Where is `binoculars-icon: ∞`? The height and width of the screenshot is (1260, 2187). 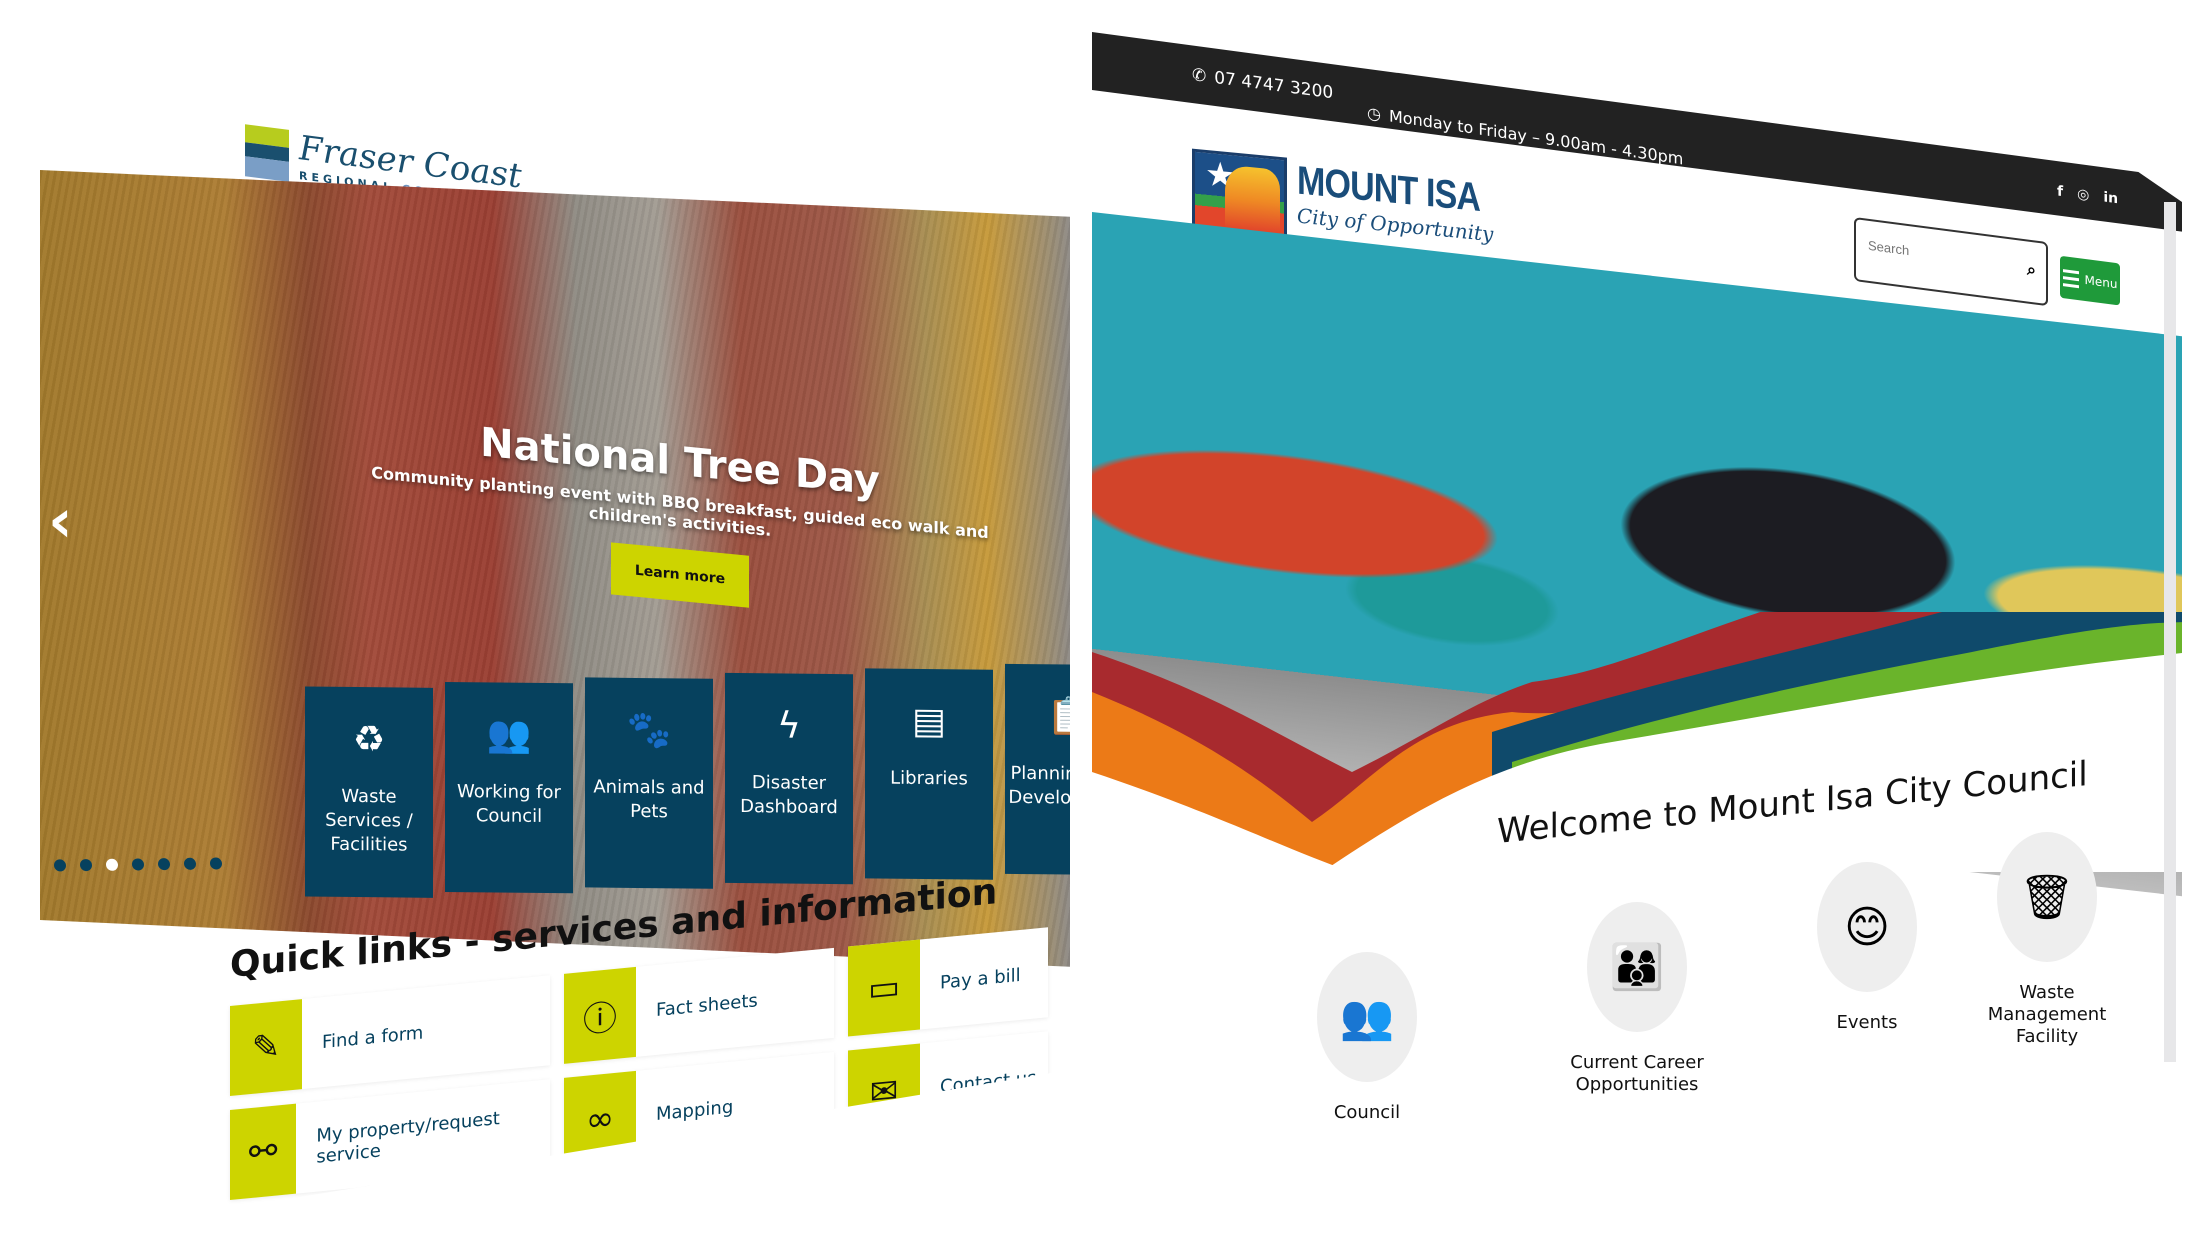 binoculars-icon: ∞ is located at coordinates (600, 1119).